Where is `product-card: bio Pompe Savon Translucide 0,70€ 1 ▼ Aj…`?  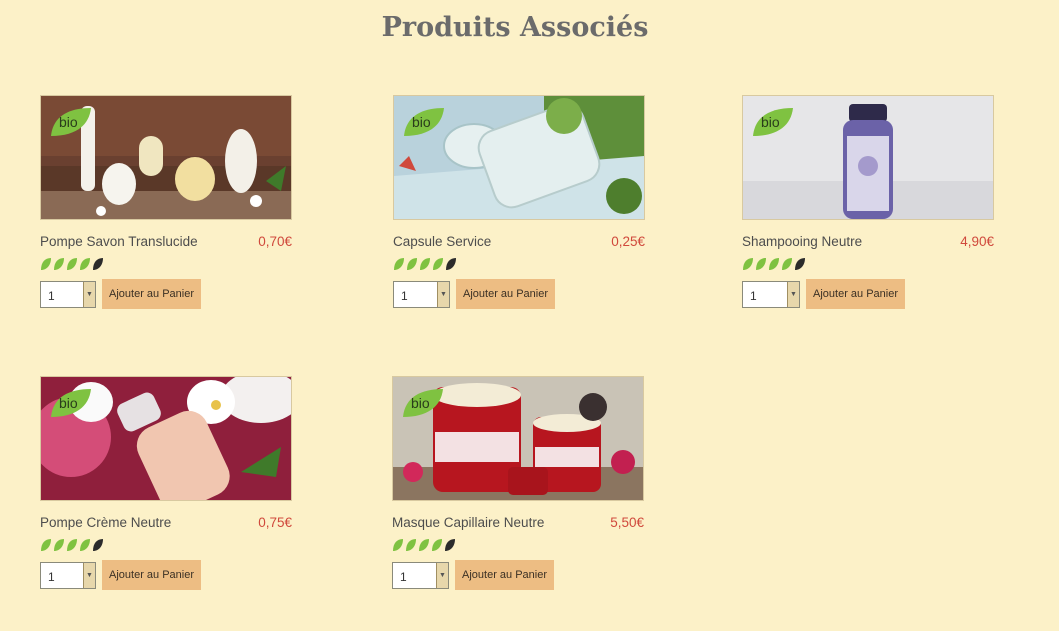 product-card: bio Pompe Savon Translucide 0,70€ 1 ▼ Aj… is located at coordinates (166, 202).